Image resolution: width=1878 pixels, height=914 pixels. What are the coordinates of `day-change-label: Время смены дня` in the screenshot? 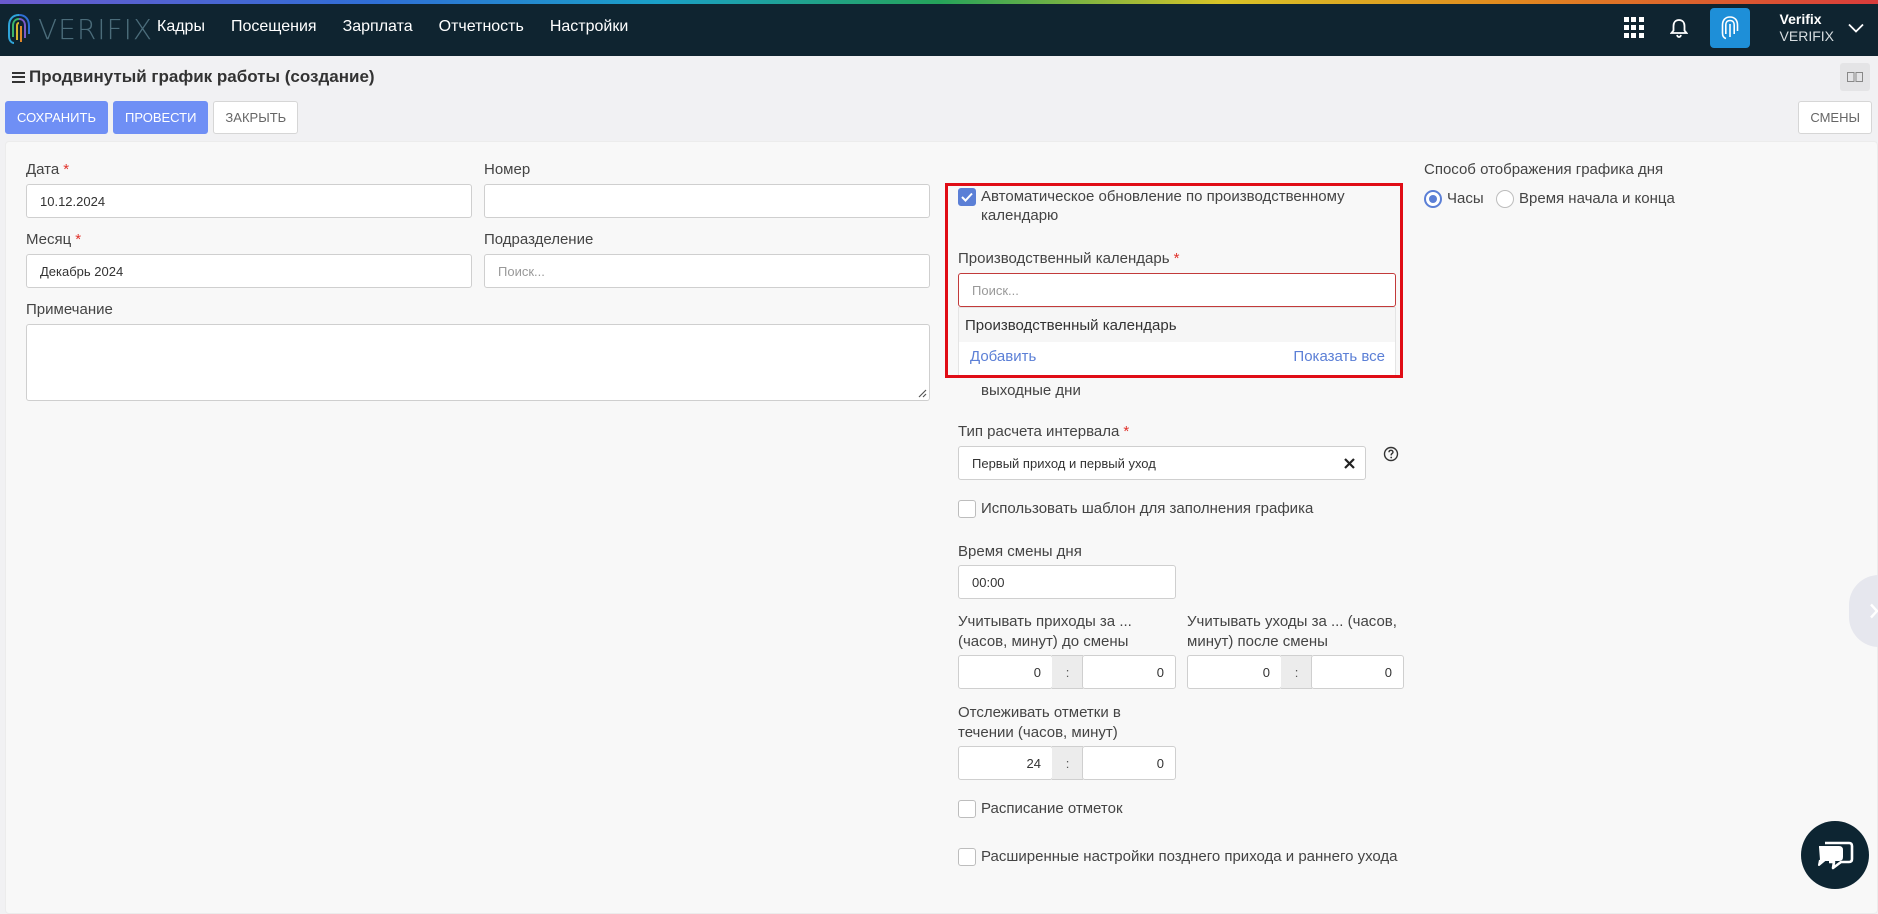 It's located at (1020, 551).